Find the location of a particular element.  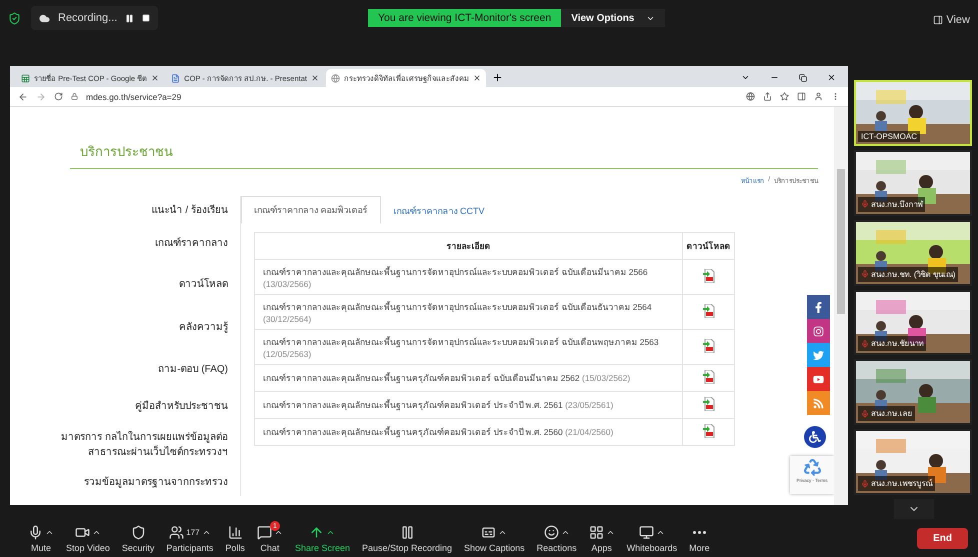

toolbar-button: Apps is located at coordinates (601, 538).